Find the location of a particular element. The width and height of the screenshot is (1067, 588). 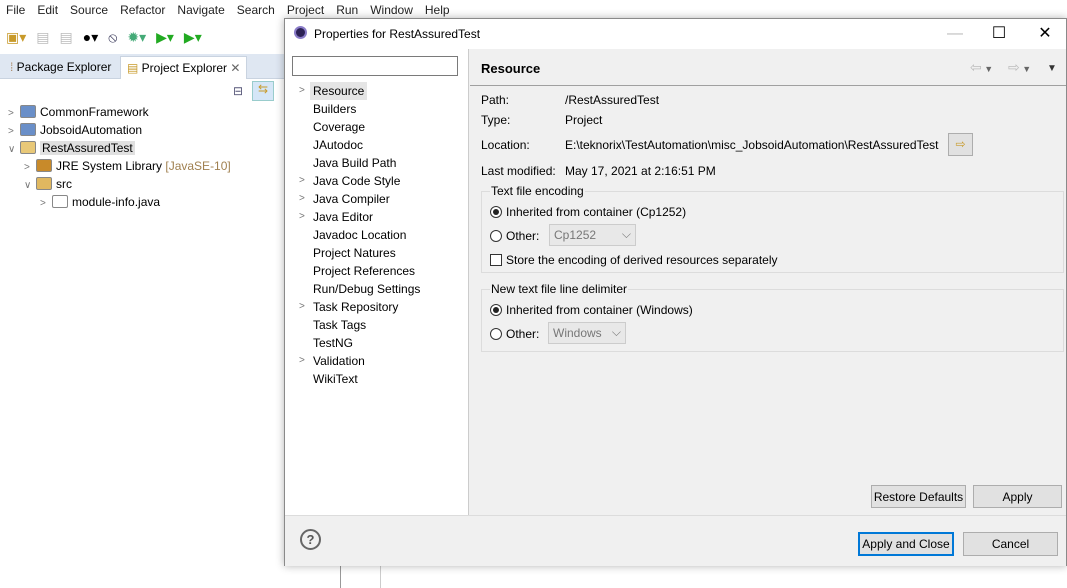

tree-item: > module-info.java is located at coordinates (100, 202).